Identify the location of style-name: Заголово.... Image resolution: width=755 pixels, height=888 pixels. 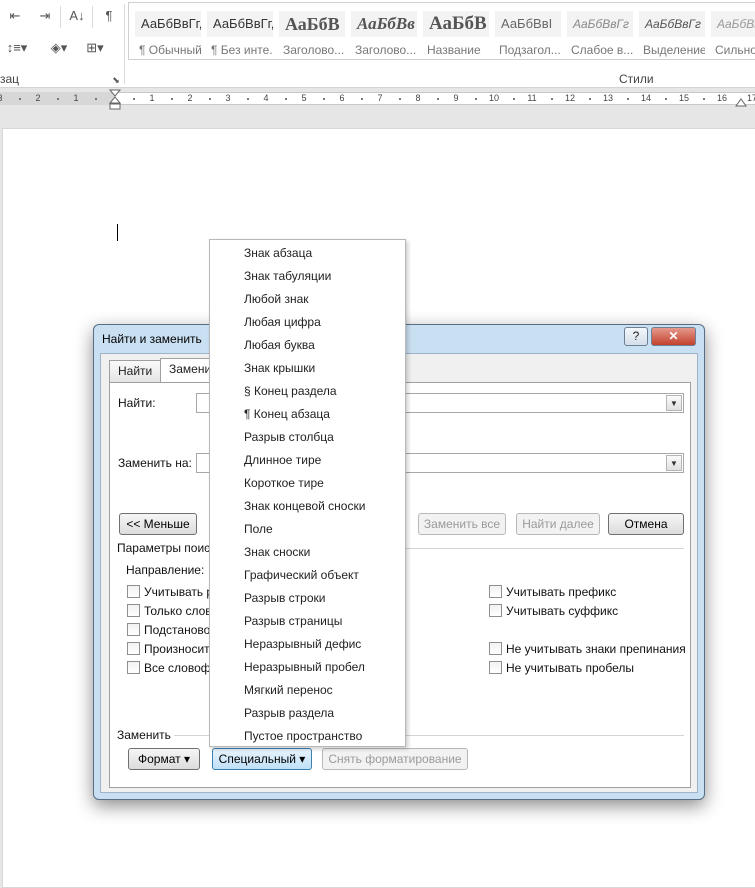
(314, 50).